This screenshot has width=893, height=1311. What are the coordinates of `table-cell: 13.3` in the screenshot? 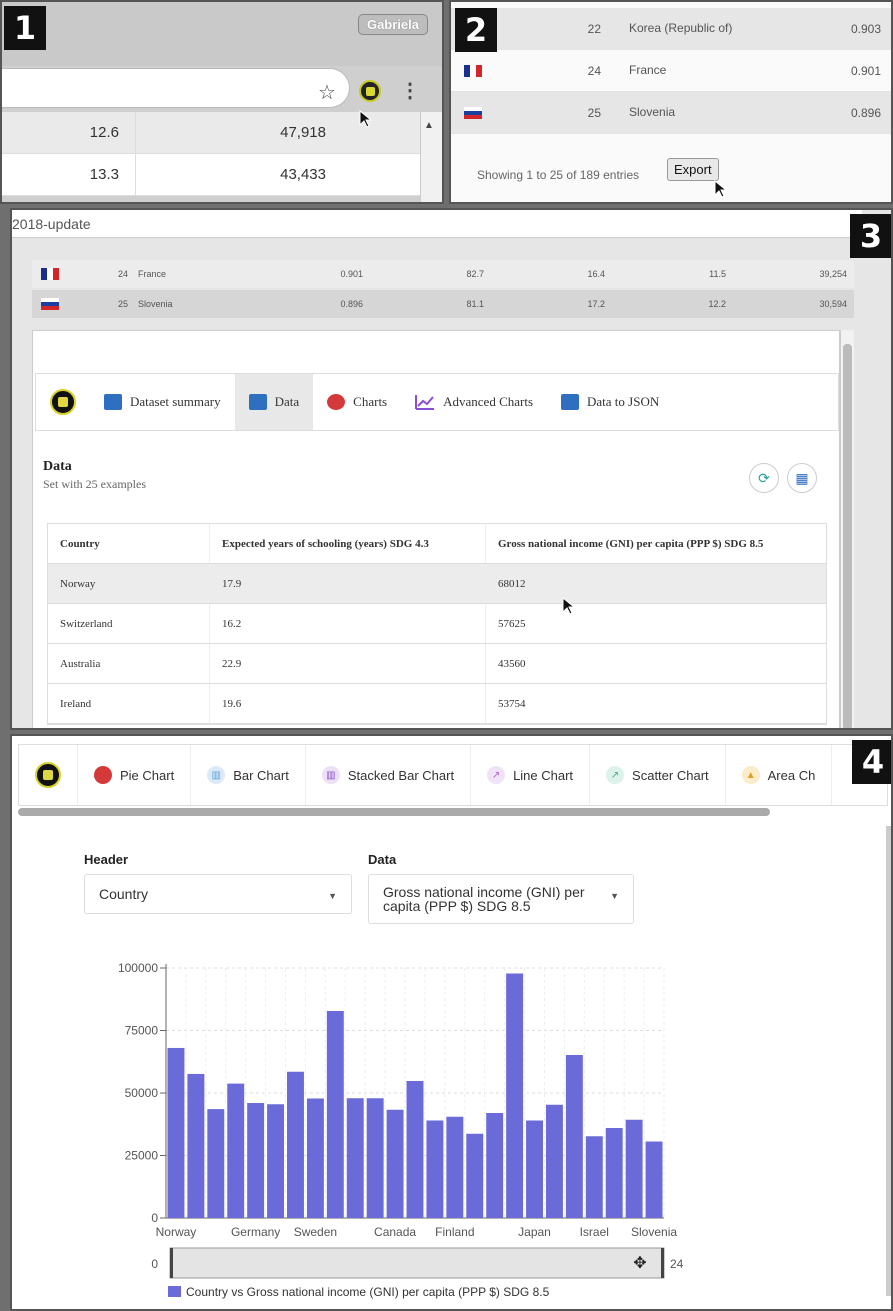 It's located at (69, 174).